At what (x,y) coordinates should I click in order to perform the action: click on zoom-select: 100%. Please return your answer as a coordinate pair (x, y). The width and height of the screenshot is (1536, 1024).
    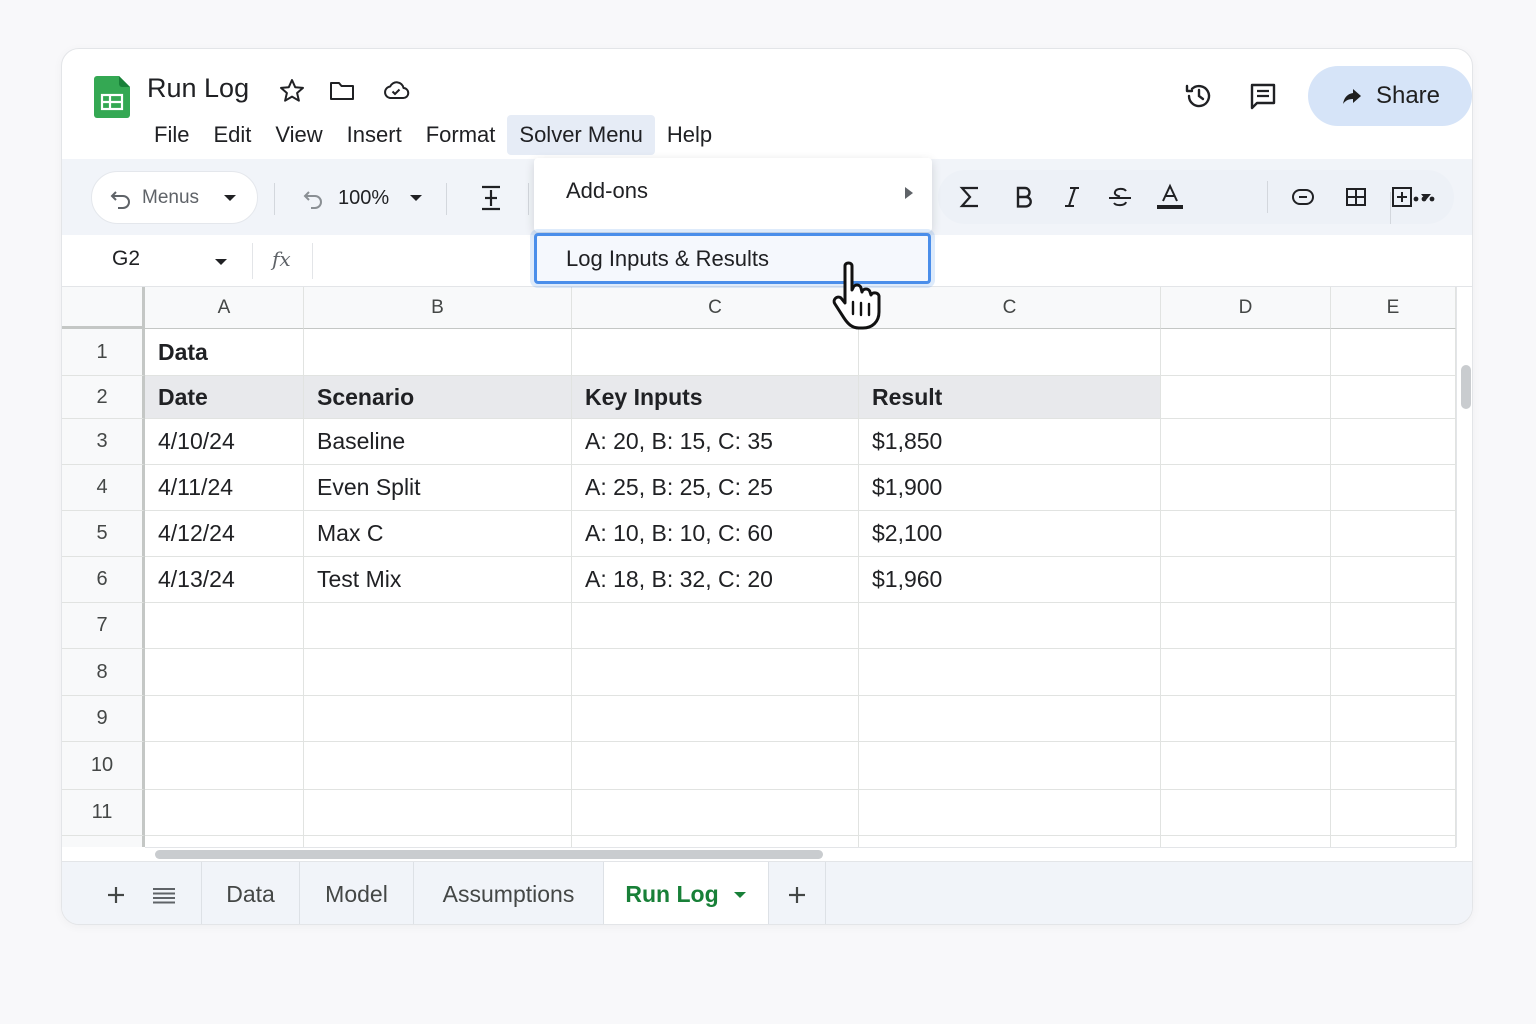
    Looking at the image, I should click on (380, 198).